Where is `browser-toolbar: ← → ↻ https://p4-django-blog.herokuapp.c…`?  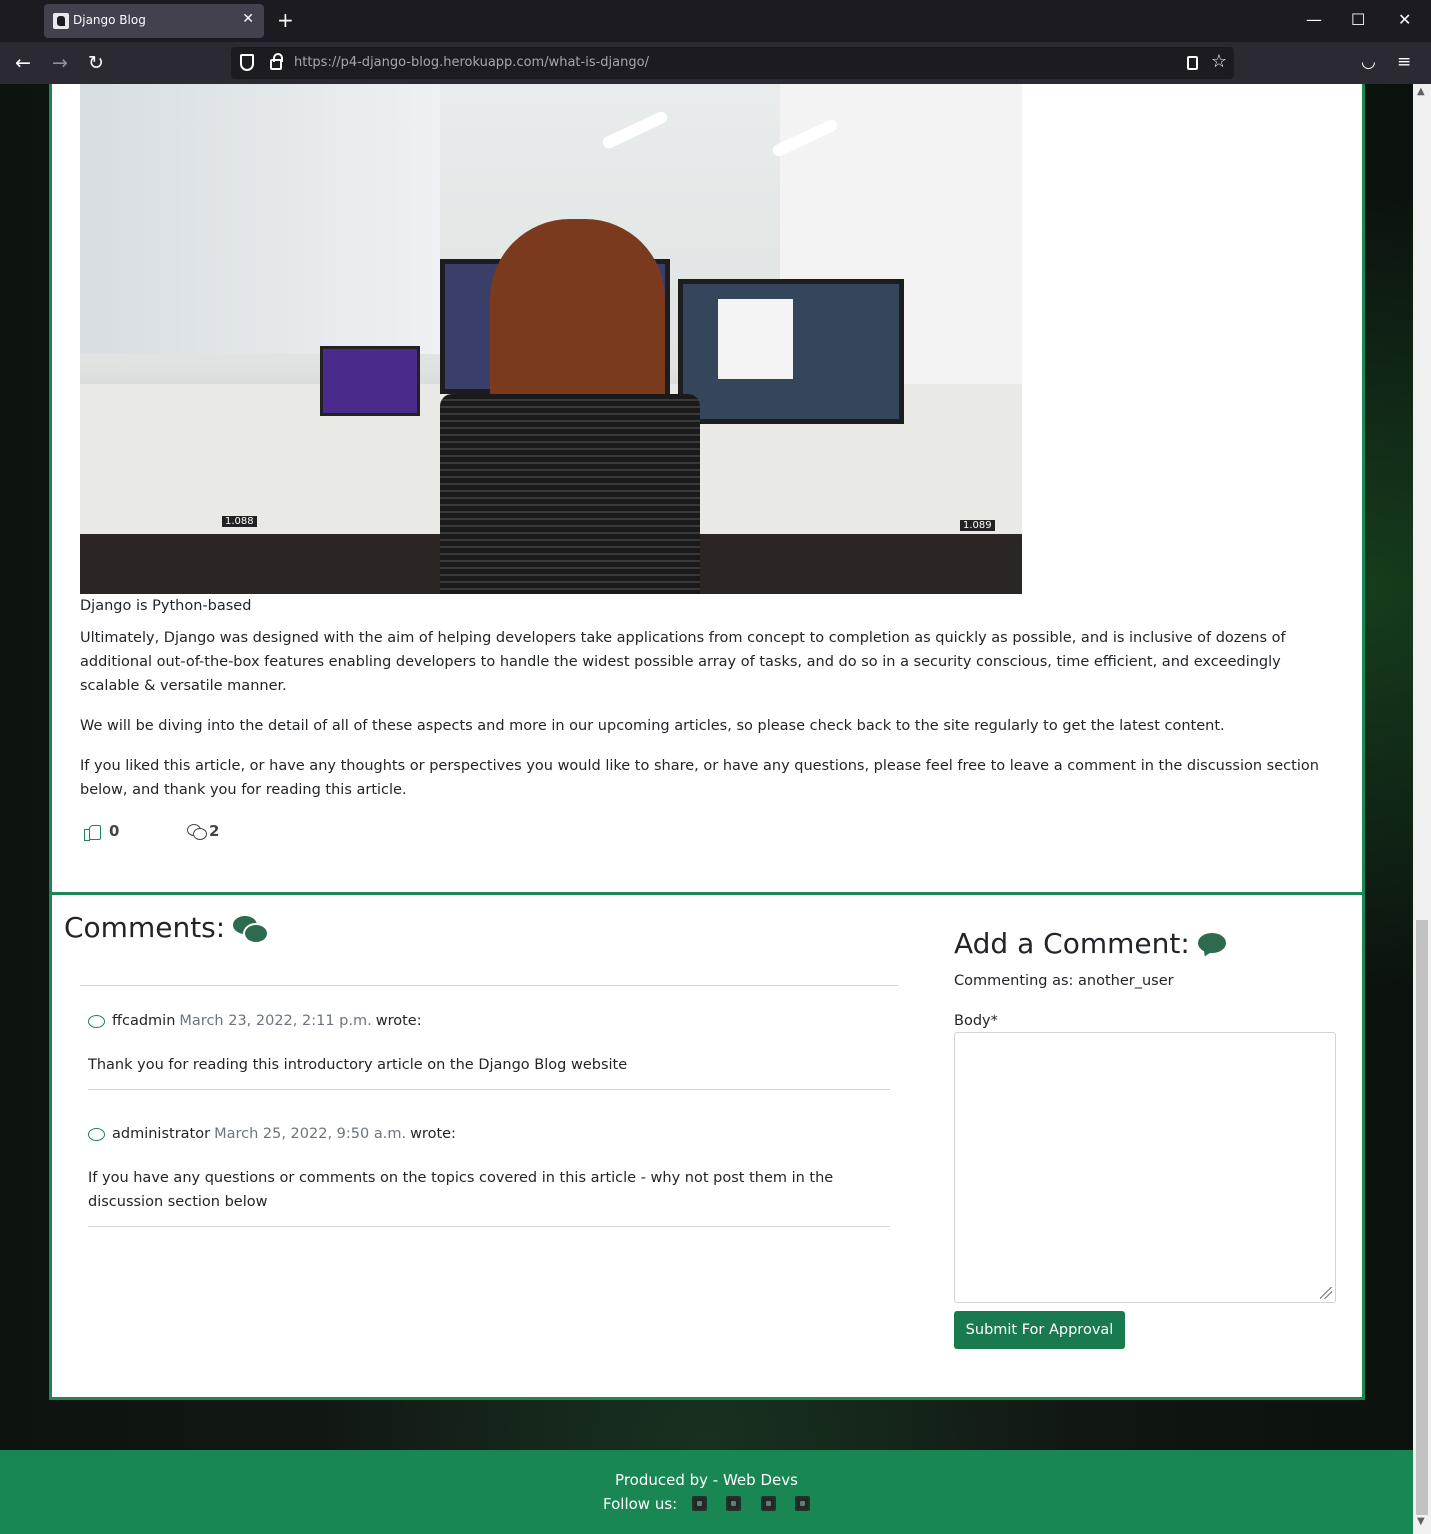 browser-toolbar: ← → ↻ https://p4-django-blog.herokuapp.c… is located at coordinates (715, 63).